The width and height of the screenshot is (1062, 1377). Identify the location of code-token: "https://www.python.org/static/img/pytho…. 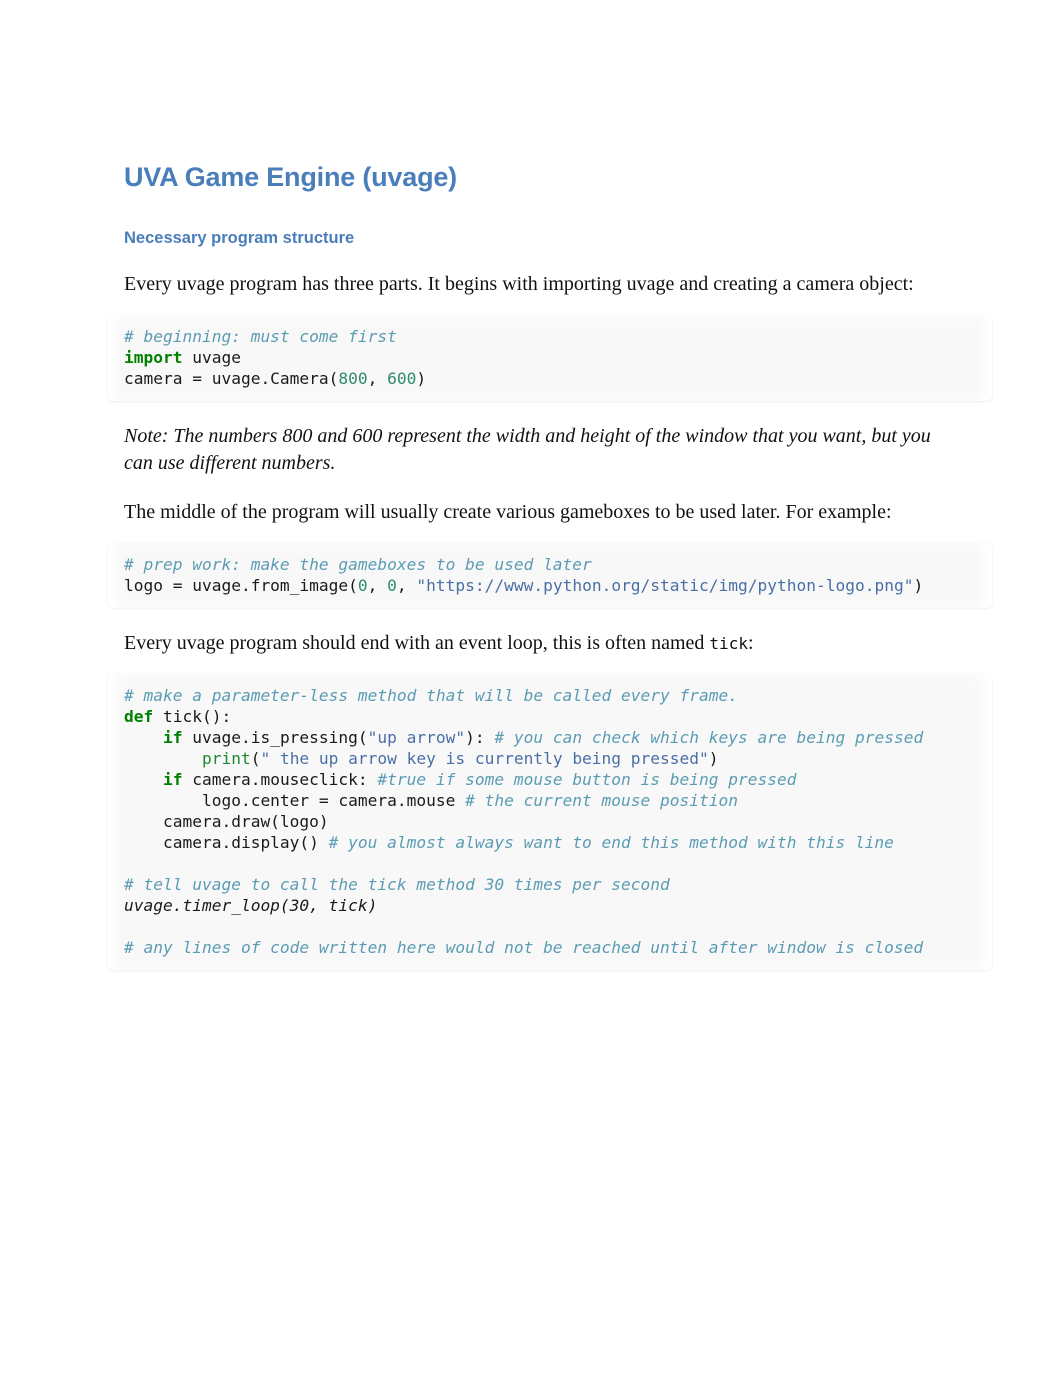
(665, 585).